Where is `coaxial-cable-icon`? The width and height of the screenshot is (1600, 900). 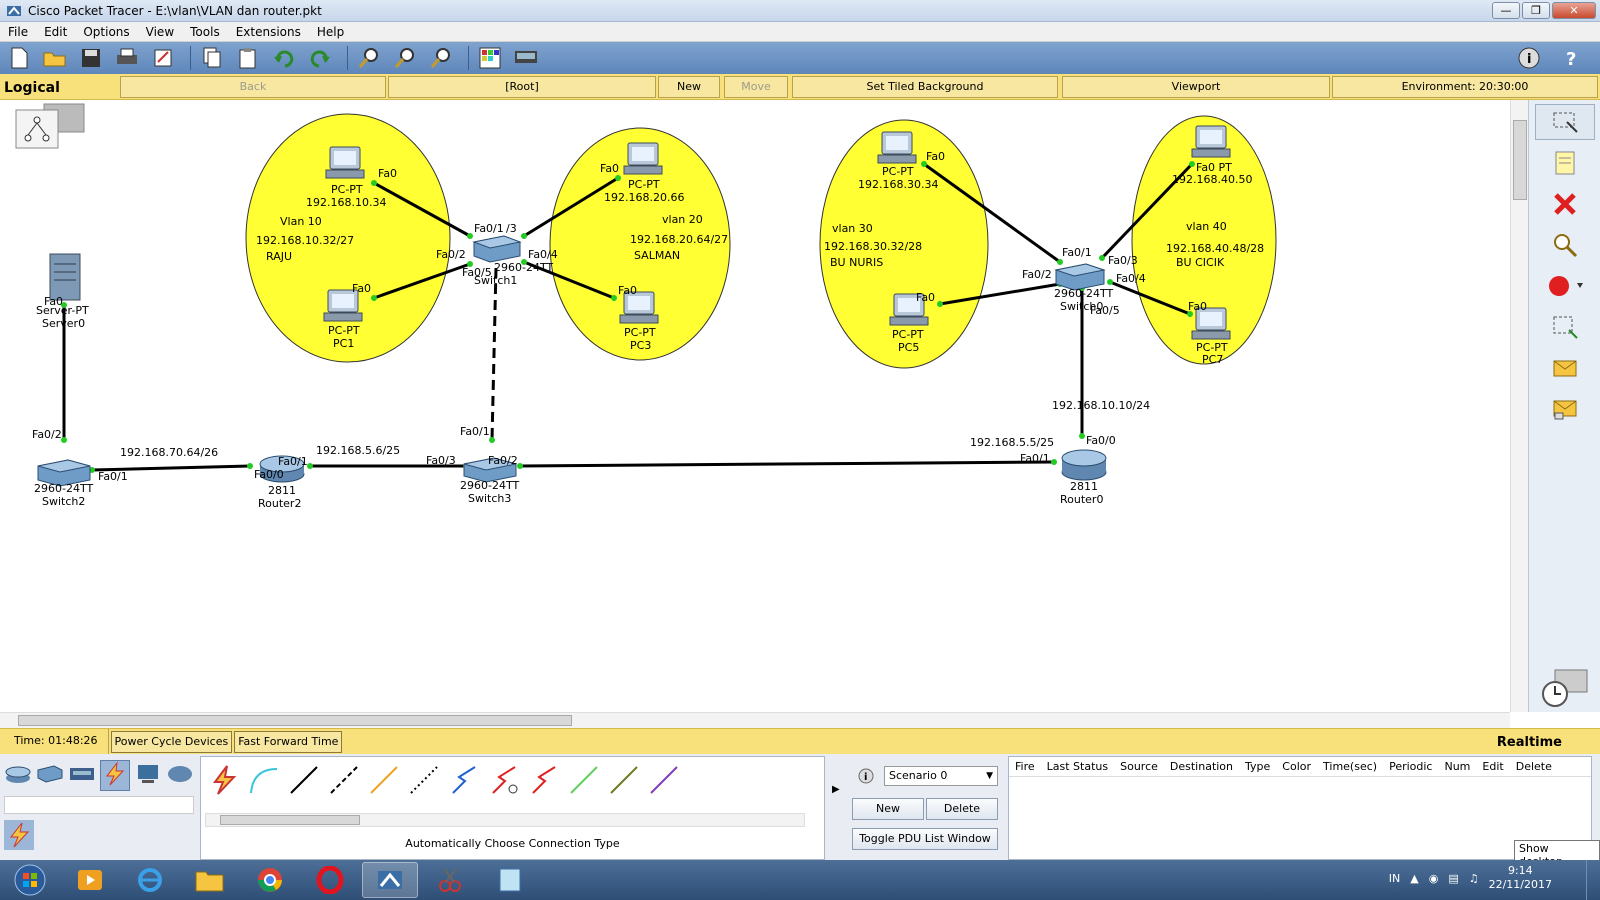
coaxial-cable-icon is located at coordinates (464, 780).